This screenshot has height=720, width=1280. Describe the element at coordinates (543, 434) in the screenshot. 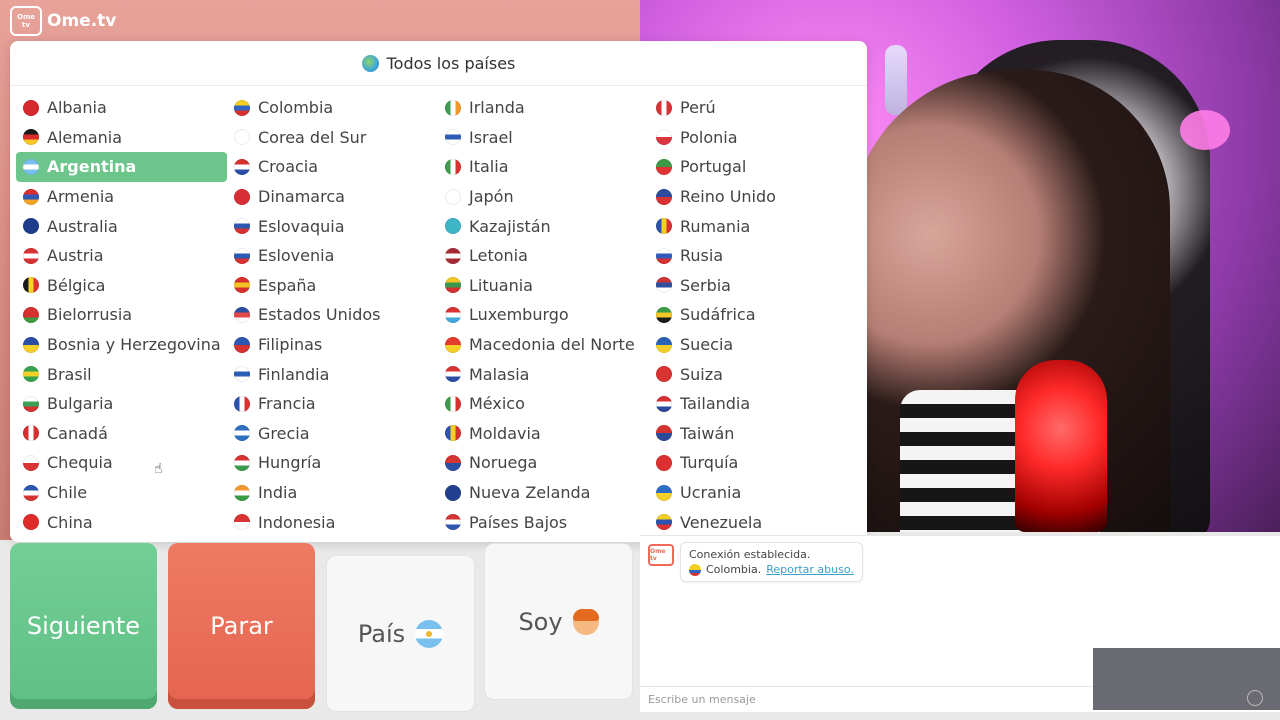

I see `country-item: Moldavia` at that location.